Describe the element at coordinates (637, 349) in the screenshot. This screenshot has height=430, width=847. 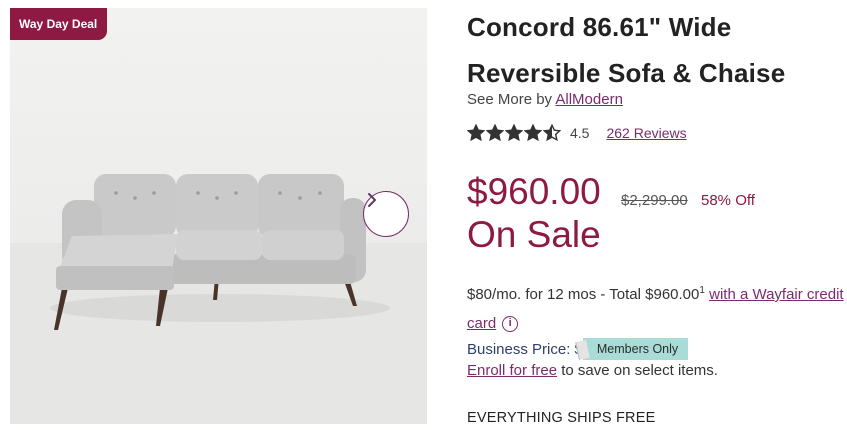
I see `members-only-label: Members Only` at that location.